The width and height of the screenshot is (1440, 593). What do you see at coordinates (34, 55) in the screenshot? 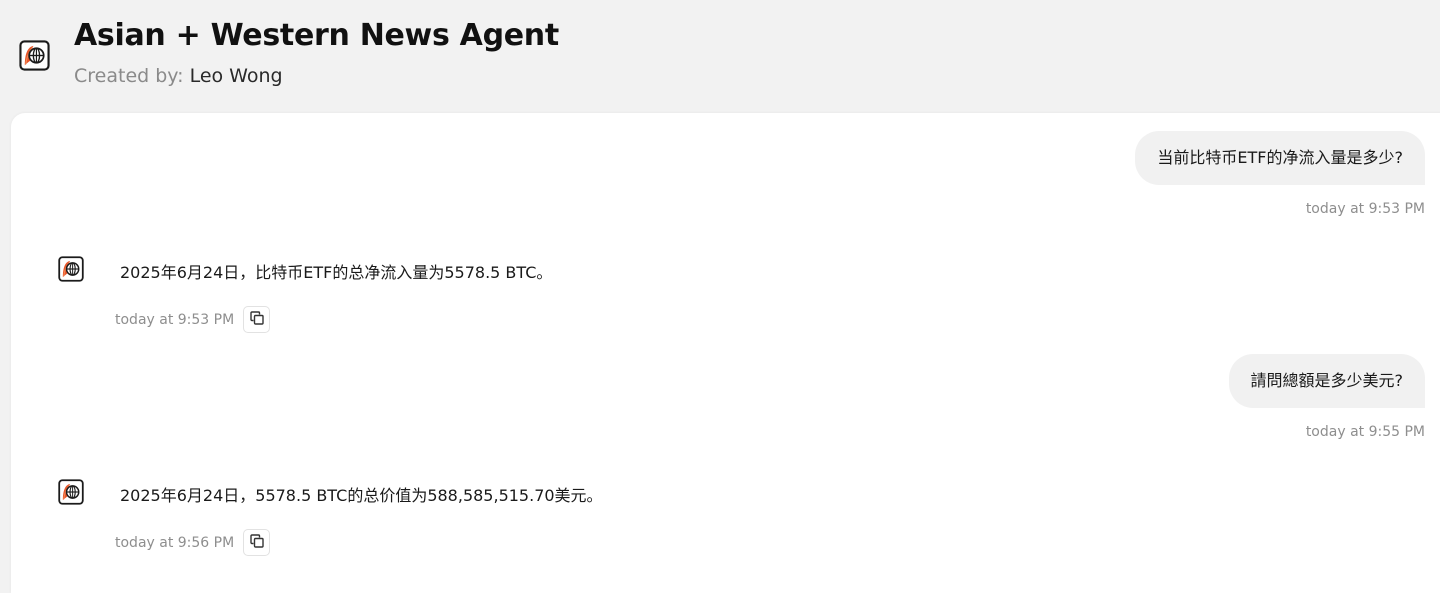
I see `agent-logo-icon` at bounding box center [34, 55].